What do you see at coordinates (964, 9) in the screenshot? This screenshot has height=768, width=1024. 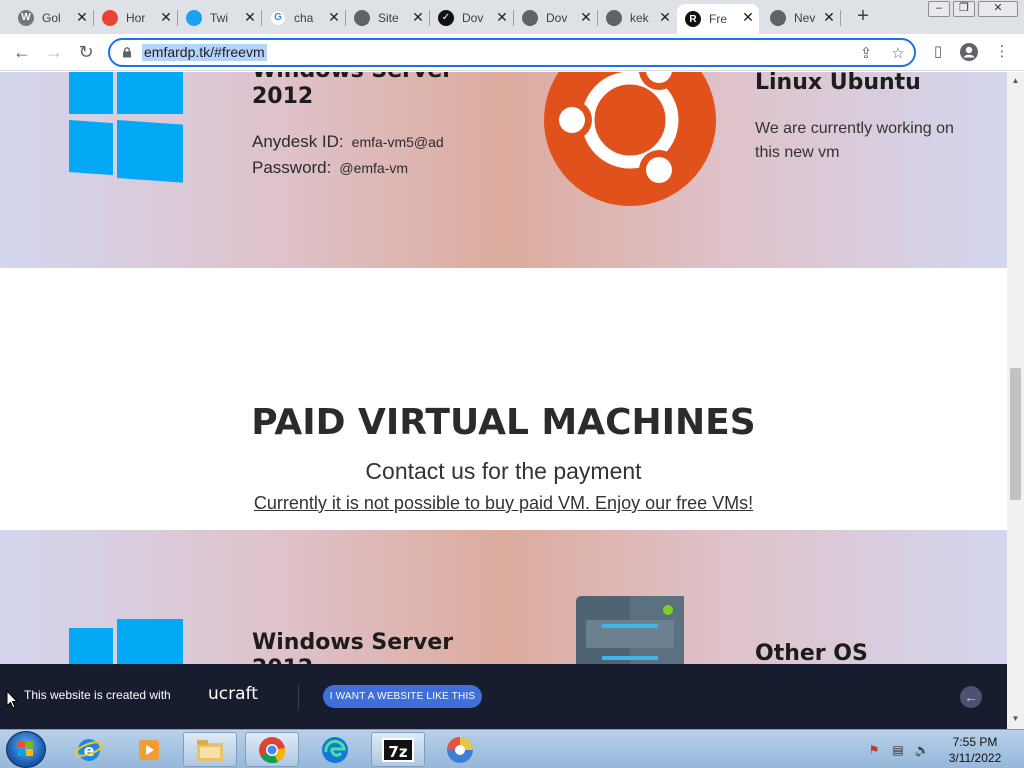 I see `restore-button: ❐` at bounding box center [964, 9].